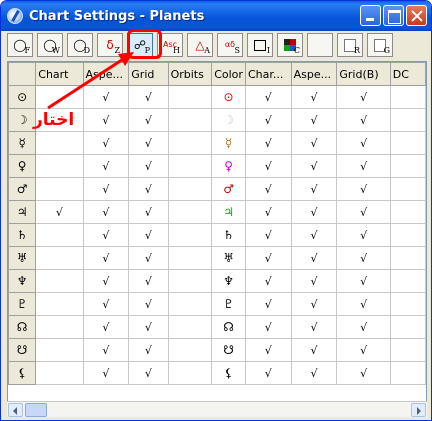 This screenshot has height=421, width=432. Describe the element at coordinates (228, 327) in the screenshot. I see `color-cell: ☊` at that location.